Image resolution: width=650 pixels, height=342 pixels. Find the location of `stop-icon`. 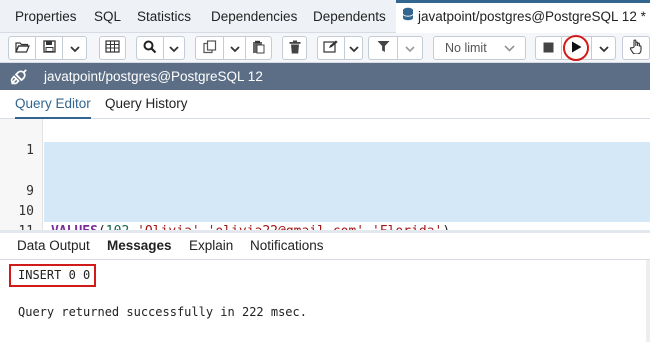

stop-icon is located at coordinates (548, 48).